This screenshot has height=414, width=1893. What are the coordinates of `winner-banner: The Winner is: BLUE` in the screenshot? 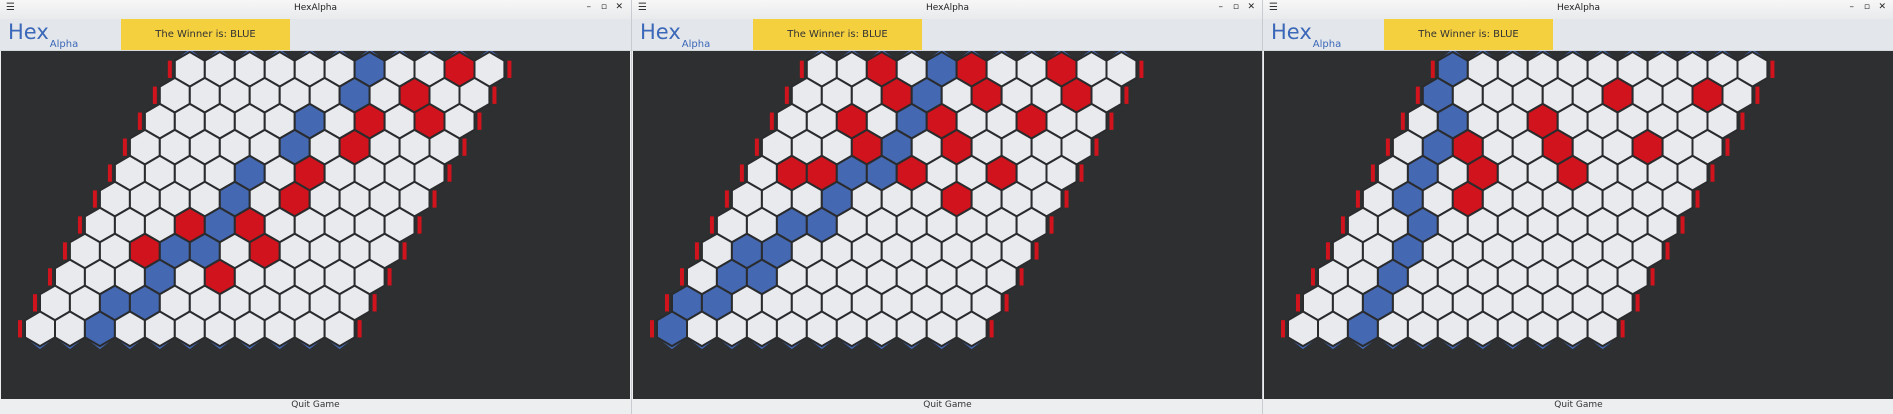 It's located at (1468, 34).